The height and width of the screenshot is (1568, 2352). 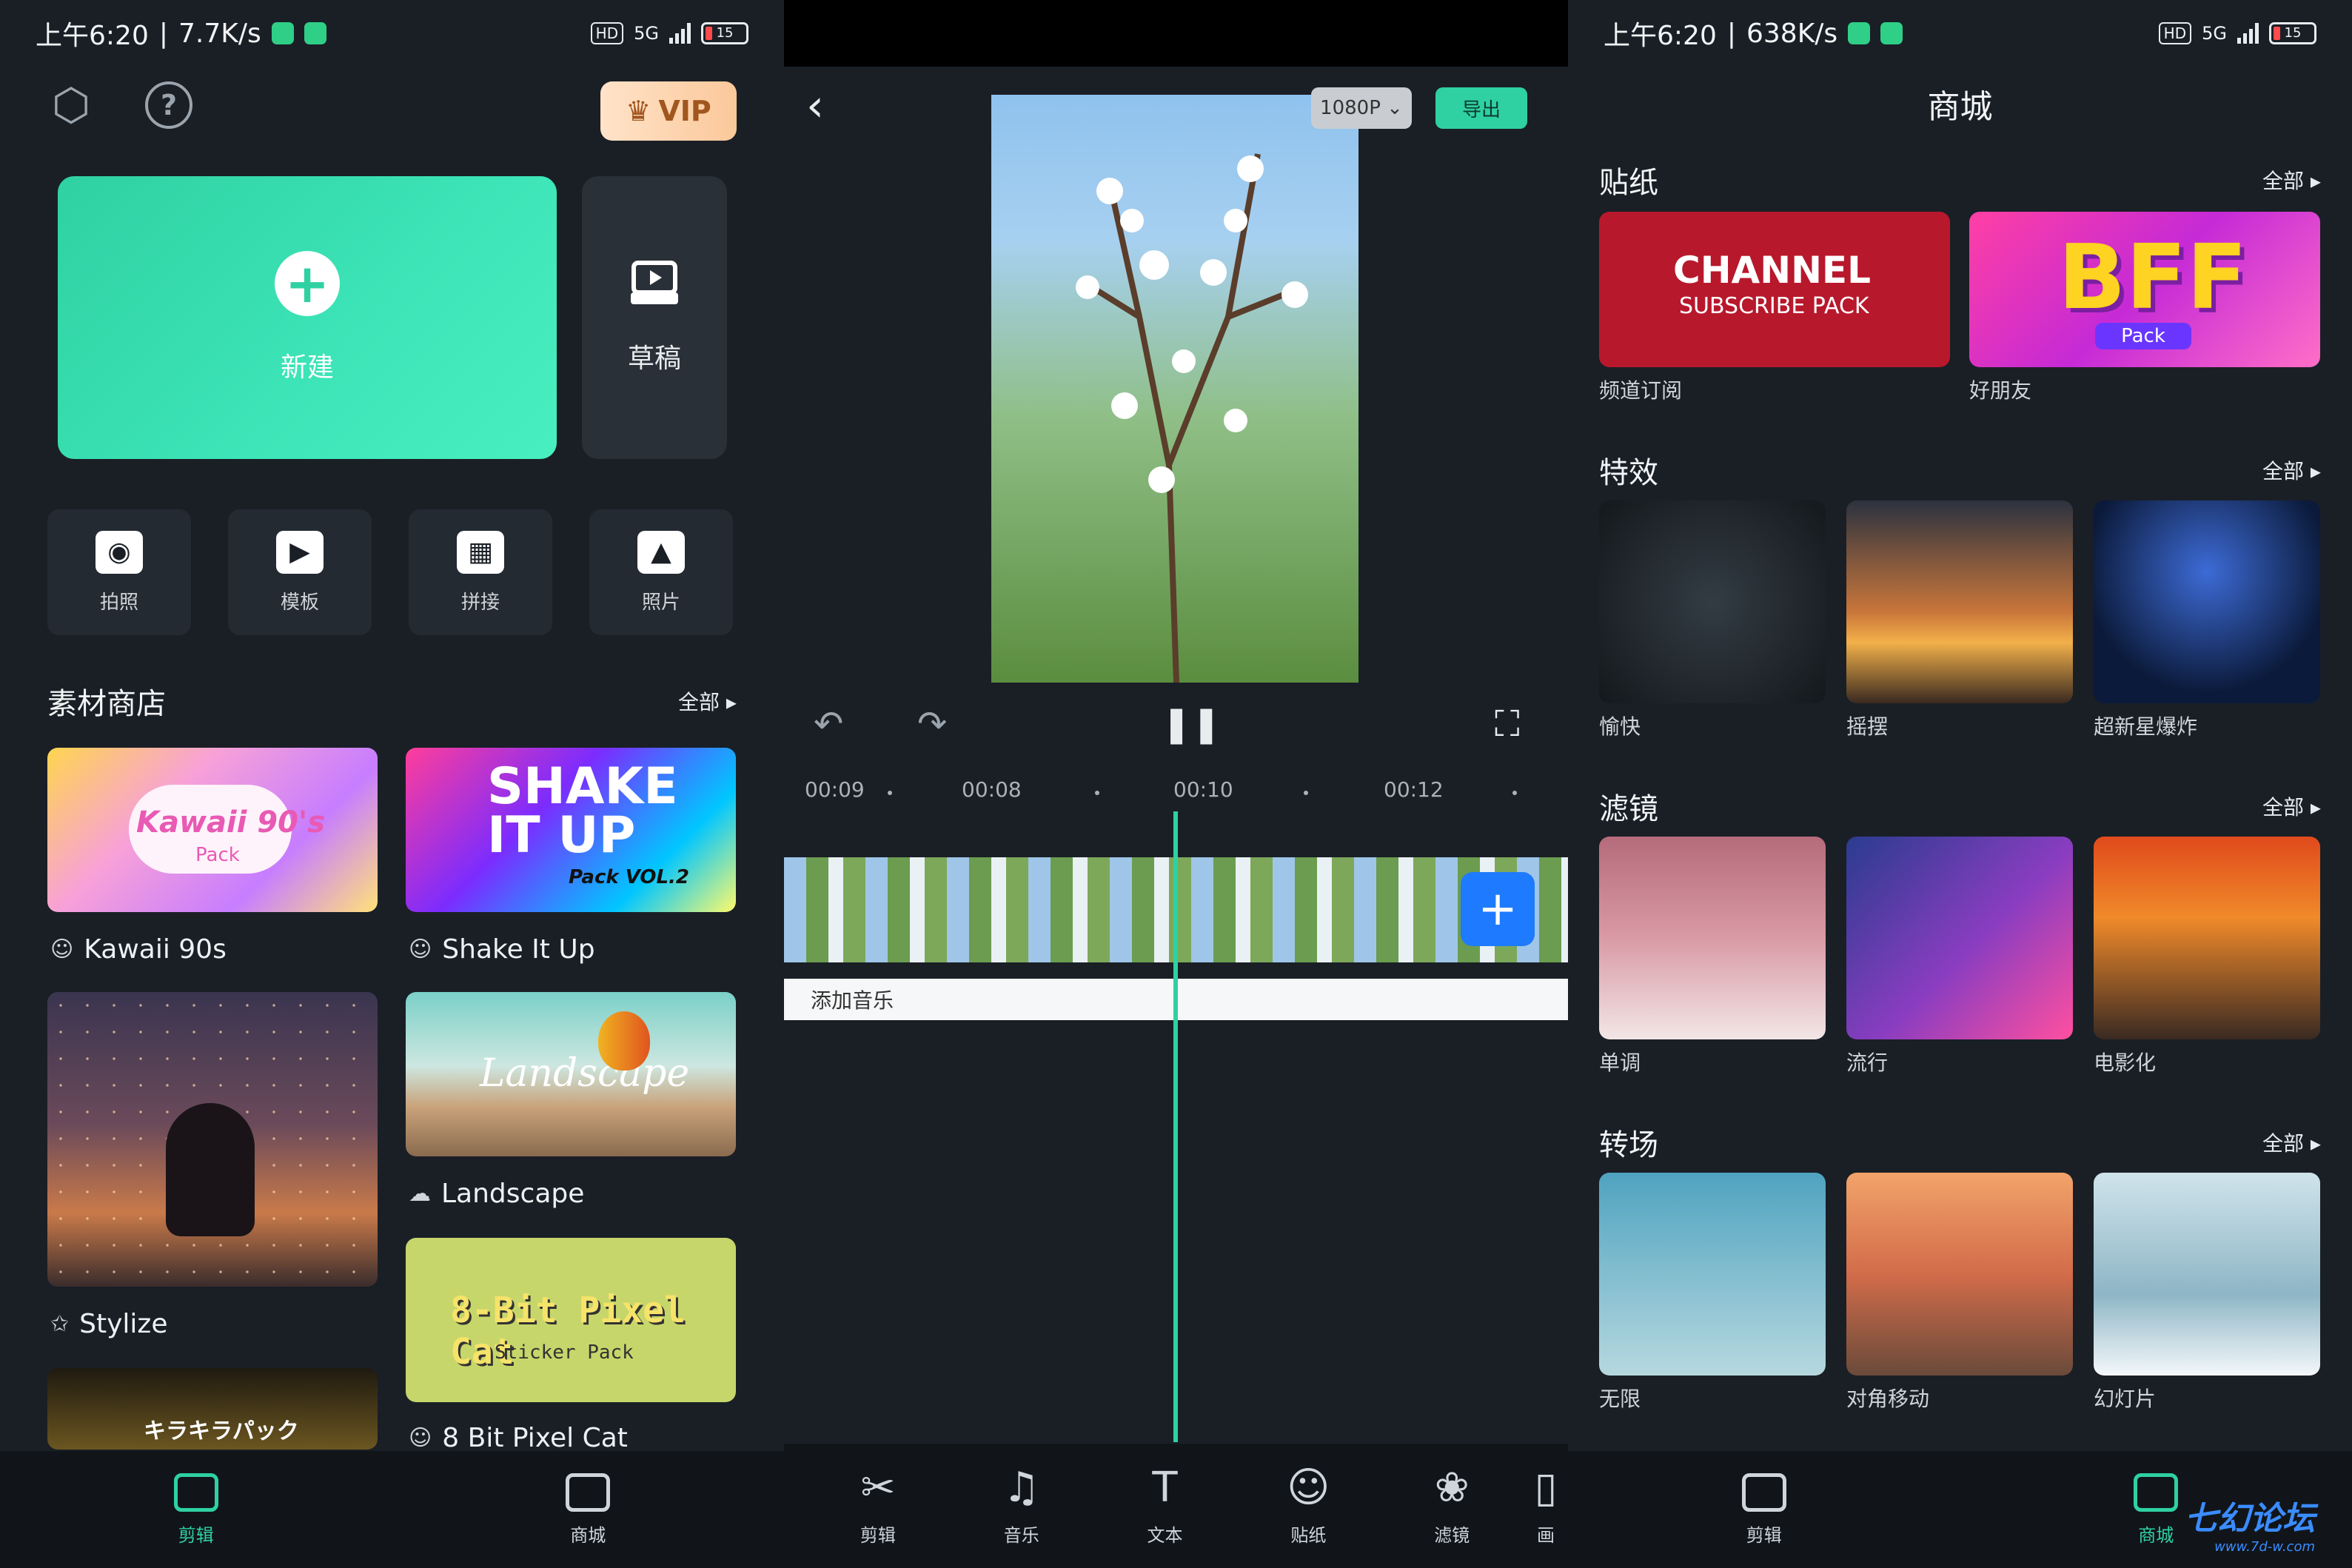 I want to click on section-effects-header: 特效 全部 ▸, so click(x=1960, y=472).